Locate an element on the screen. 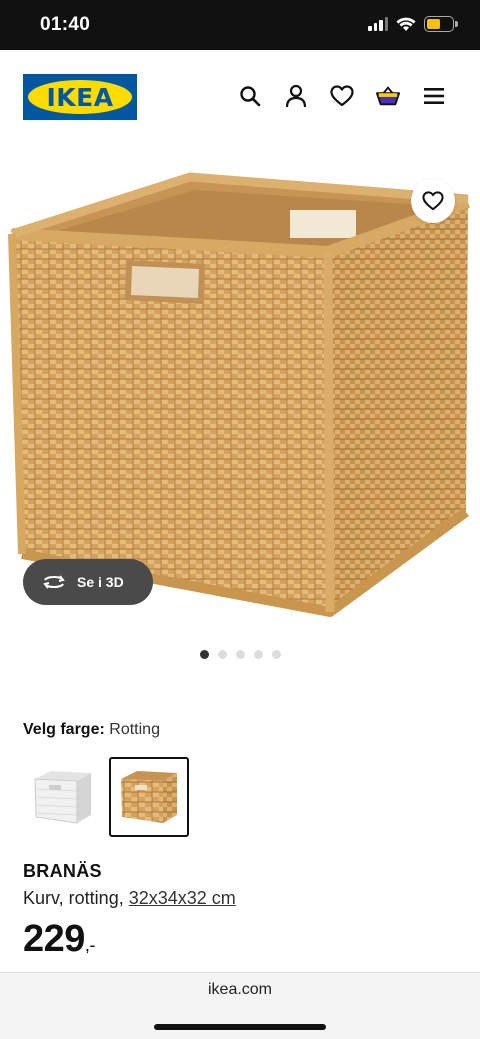  price-value: 229 is located at coordinates (54, 939).